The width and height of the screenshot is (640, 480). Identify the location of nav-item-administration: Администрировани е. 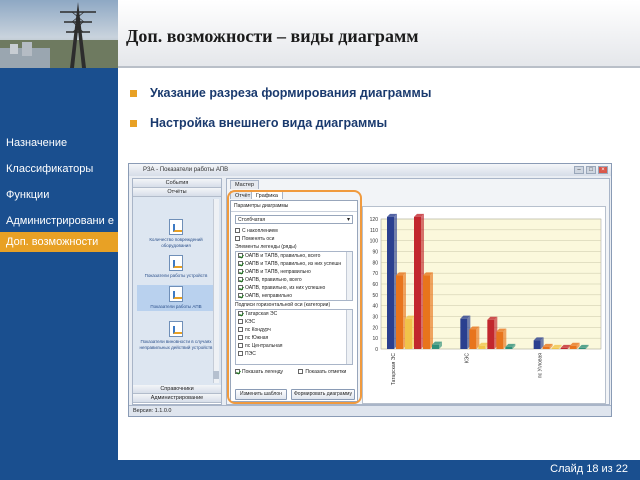
(59, 220).